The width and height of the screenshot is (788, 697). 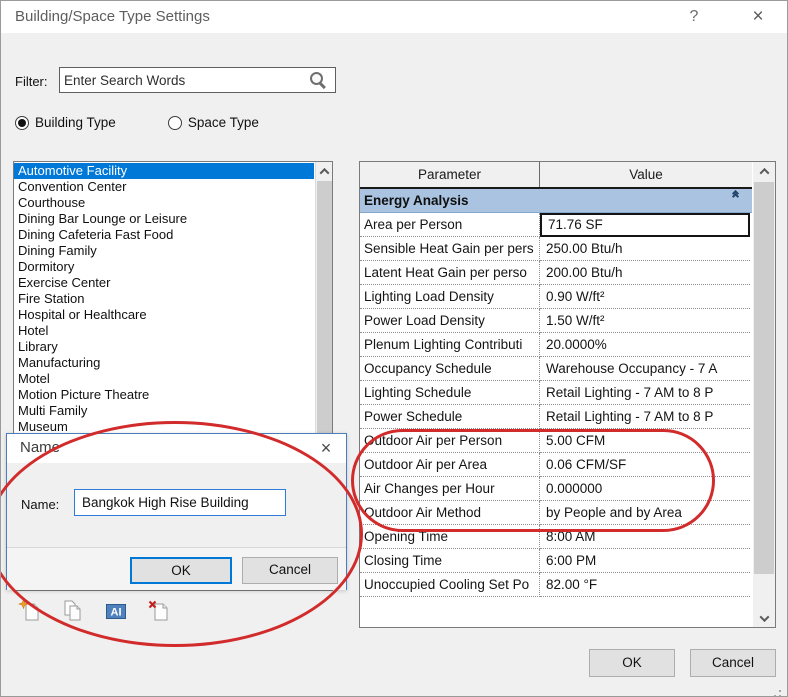 What do you see at coordinates (645, 585) in the screenshot?
I see `parameter-value-cell: 82.00 °F` at bounding box center [645, 585].